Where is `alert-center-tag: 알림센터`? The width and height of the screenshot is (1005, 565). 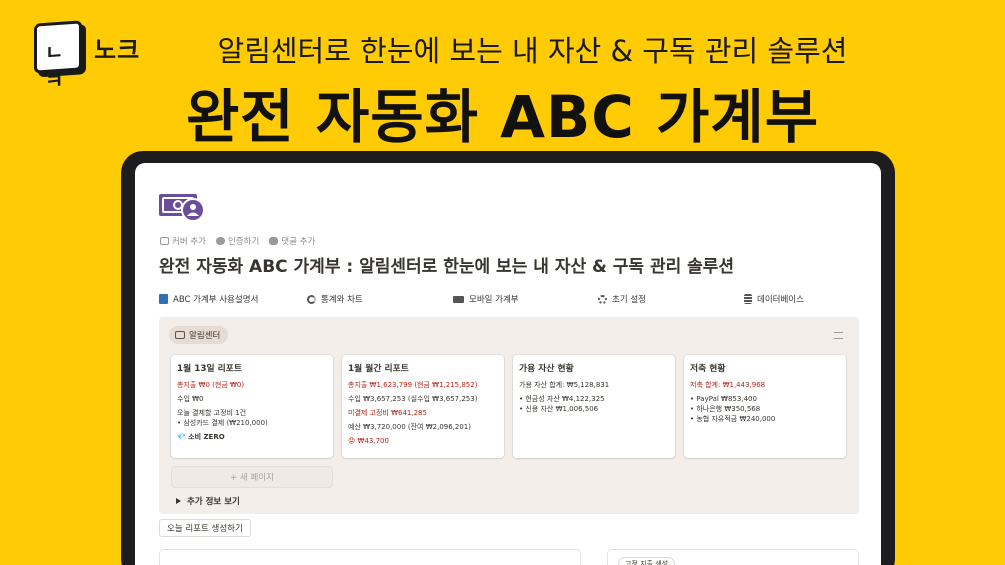 alert-center-tag: 알림센터 is located at coordinates (199, 335).